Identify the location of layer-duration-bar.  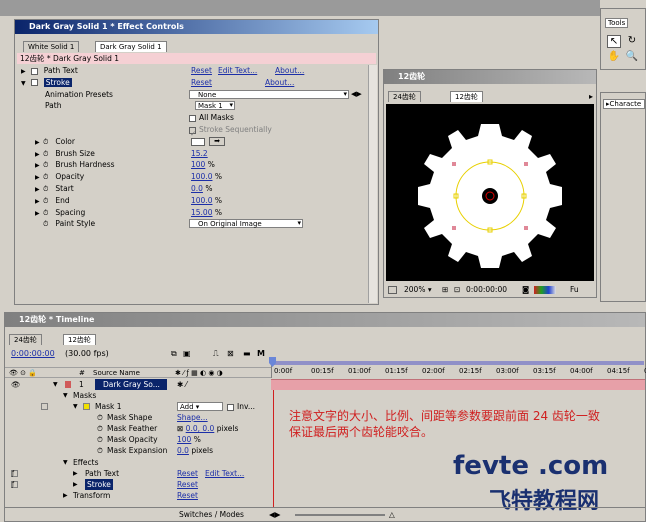
(458, 384).